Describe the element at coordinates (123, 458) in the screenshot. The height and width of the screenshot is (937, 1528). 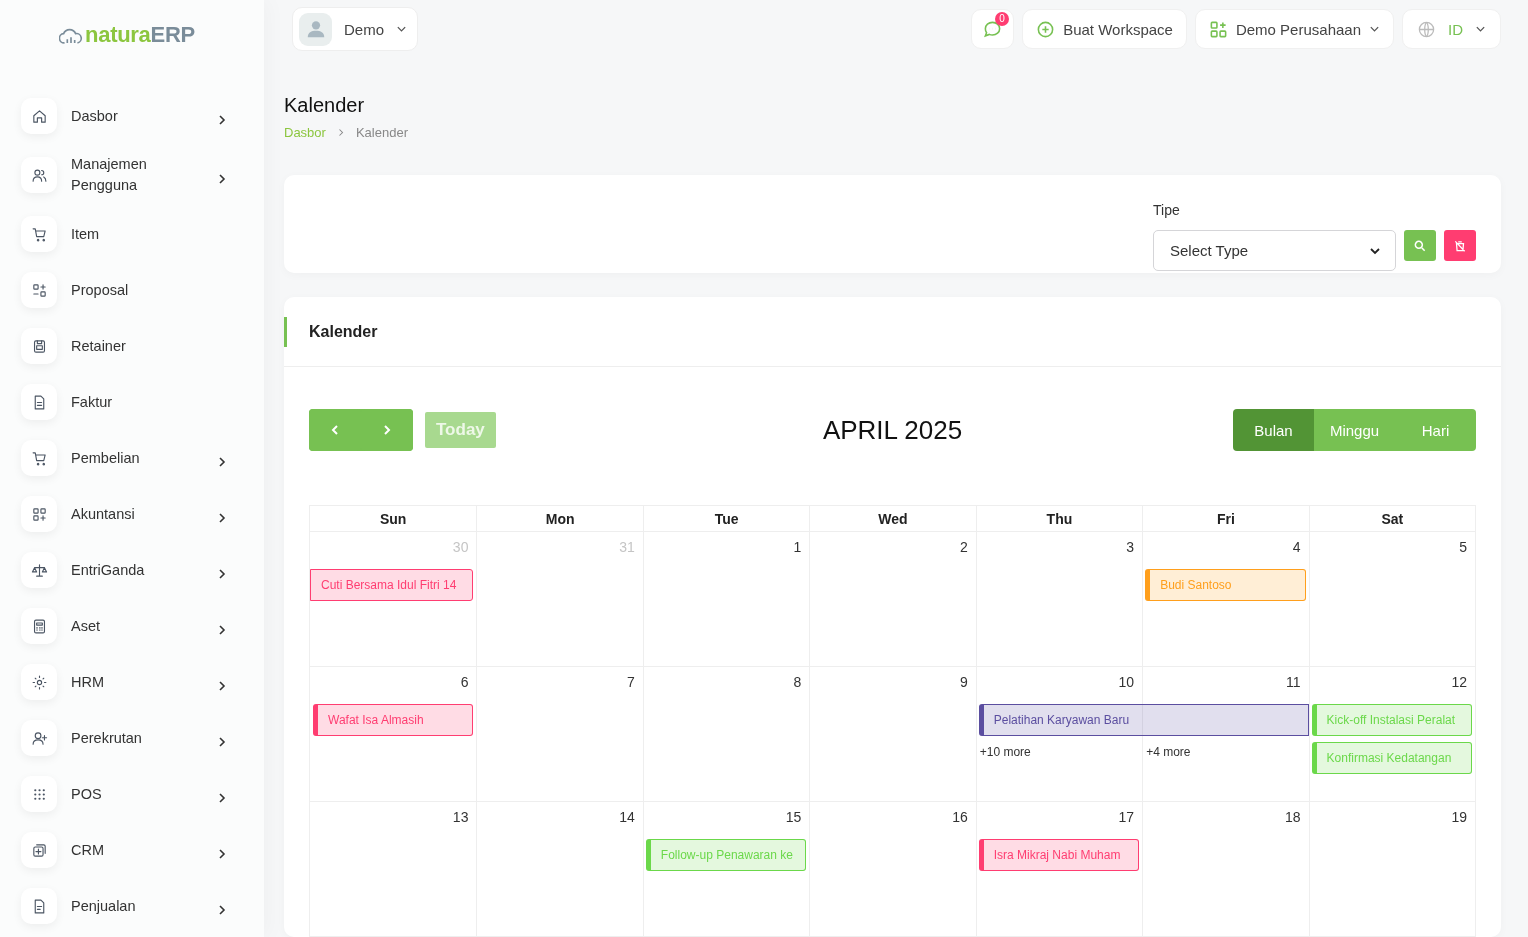
I see `sidebar-item: Pembelian` at that location.